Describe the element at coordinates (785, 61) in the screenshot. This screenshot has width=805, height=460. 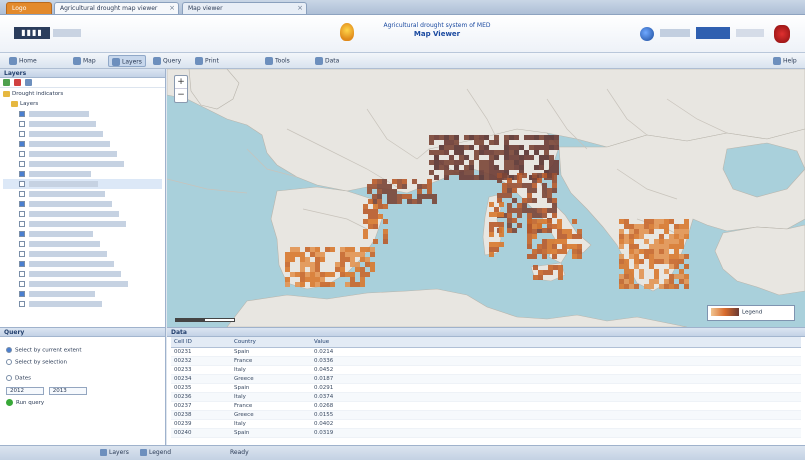
I see `toolbar-help-button: Help` at that location.